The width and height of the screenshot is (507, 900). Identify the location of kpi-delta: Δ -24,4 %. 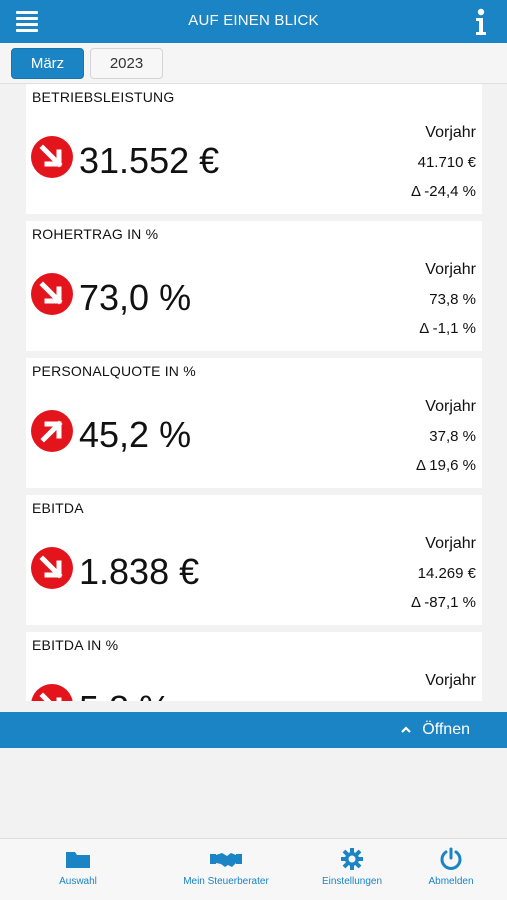
(443, 191).